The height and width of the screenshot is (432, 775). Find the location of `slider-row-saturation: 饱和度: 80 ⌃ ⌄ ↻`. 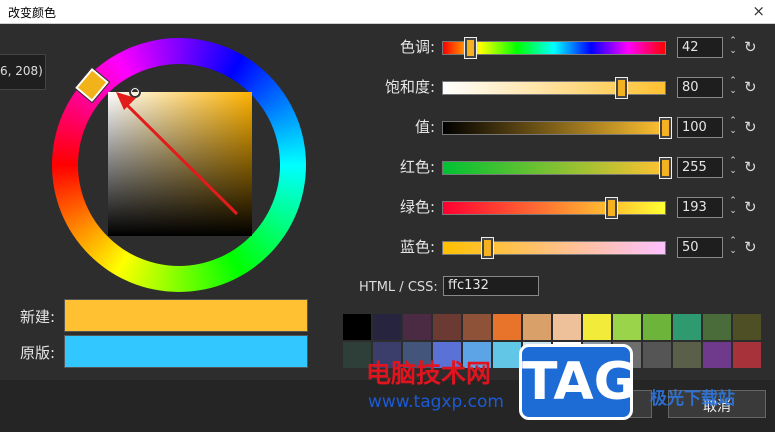

slider-row-saturation: 饱和度: 80 ⌃ ⌄ ↻ is located at coordinates (555, 88).